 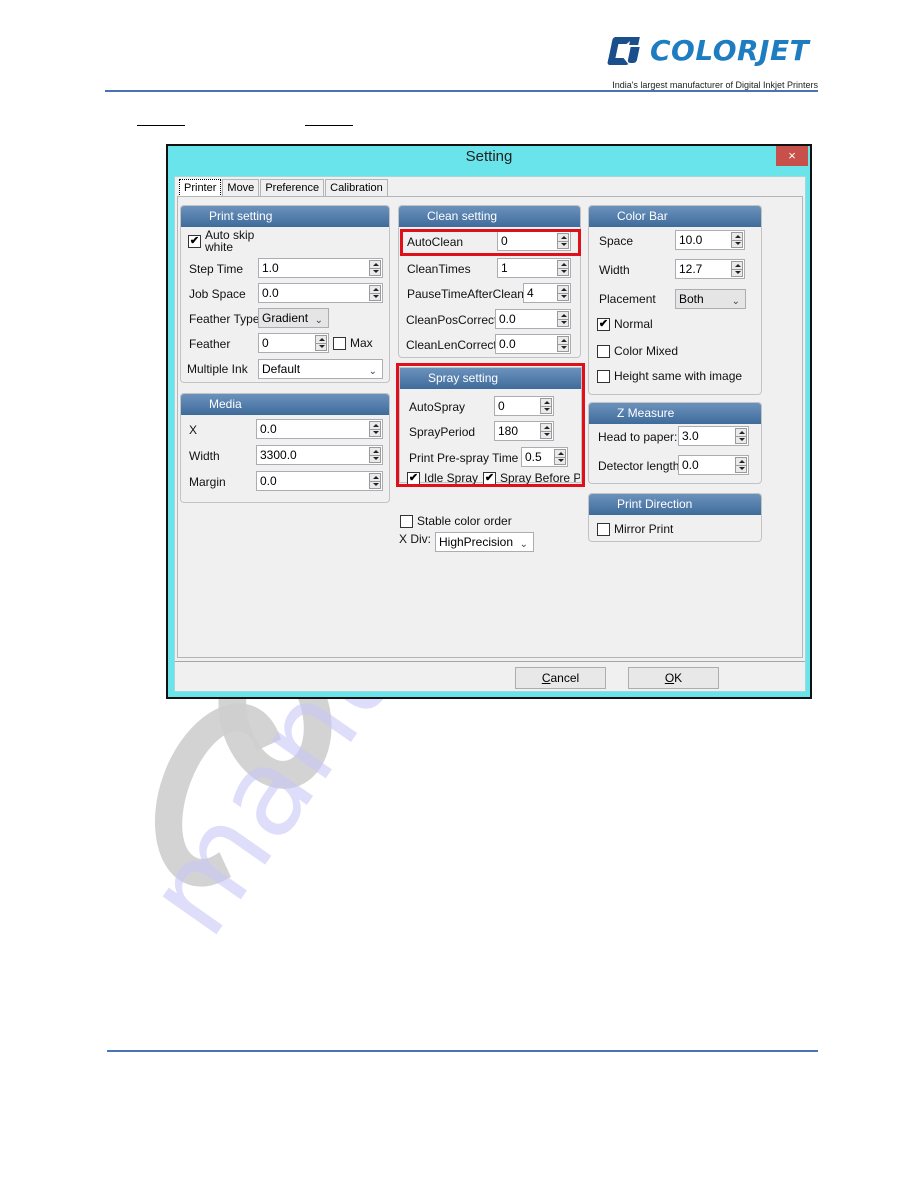 I want to click on tab-printer: Printer, so click(x=200, y=188).